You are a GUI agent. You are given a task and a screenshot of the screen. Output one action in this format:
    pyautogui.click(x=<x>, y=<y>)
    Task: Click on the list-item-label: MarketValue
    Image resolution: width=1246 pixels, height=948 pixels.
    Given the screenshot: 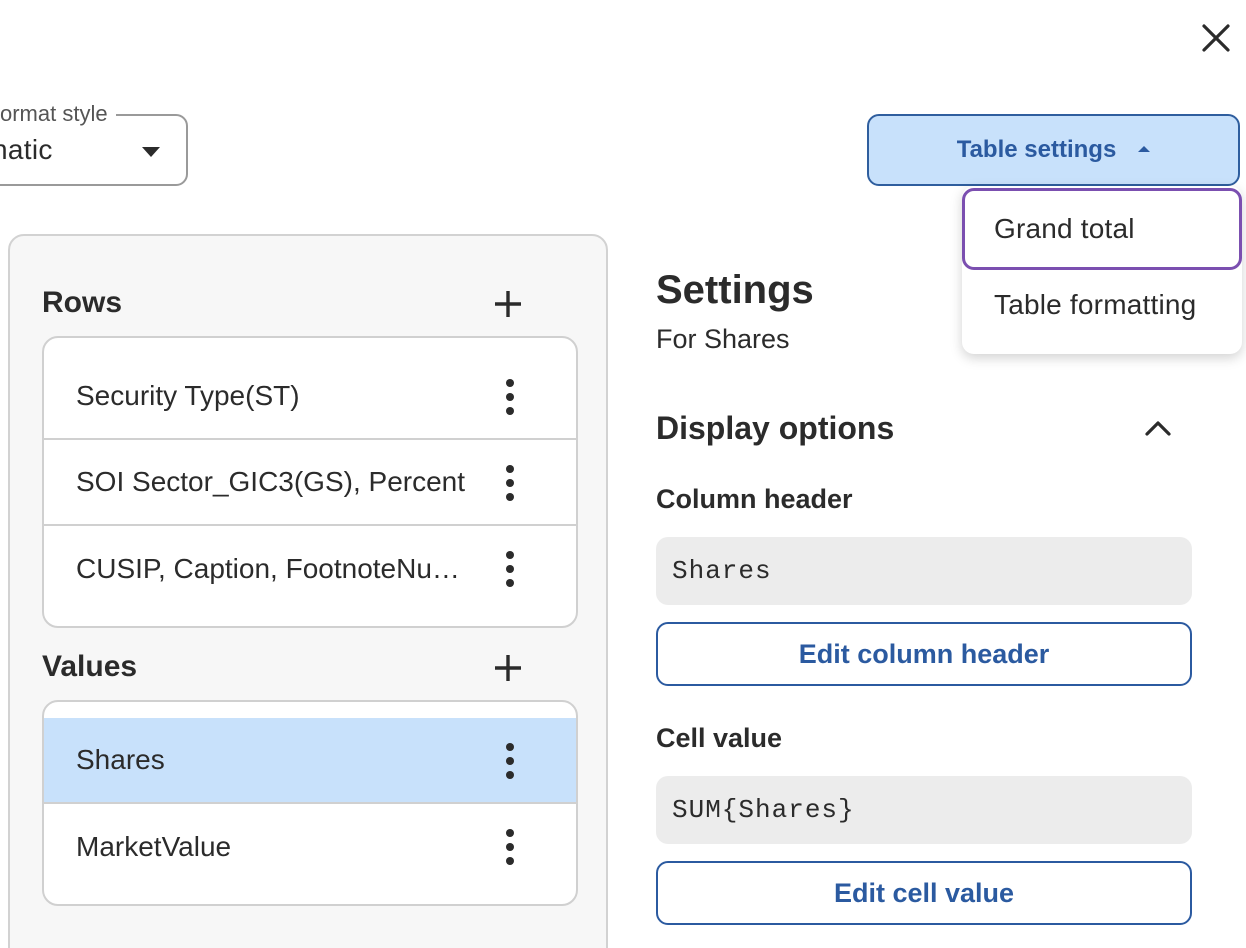 What is the action you would take?
    pyautogui.click(x=154, y=846)
    